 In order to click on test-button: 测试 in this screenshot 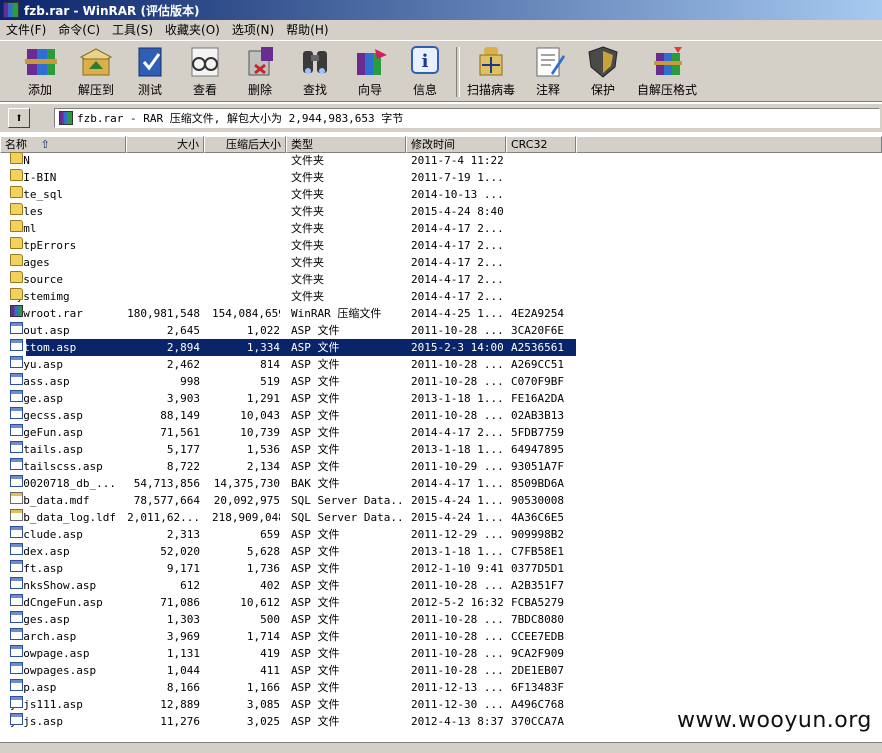, I will do `click(150, 73)`.